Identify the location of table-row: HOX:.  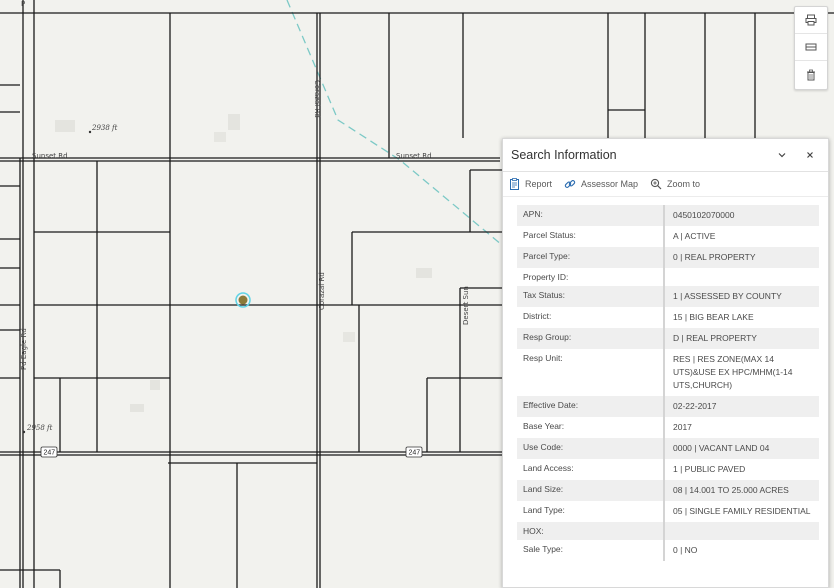
(668, 531).